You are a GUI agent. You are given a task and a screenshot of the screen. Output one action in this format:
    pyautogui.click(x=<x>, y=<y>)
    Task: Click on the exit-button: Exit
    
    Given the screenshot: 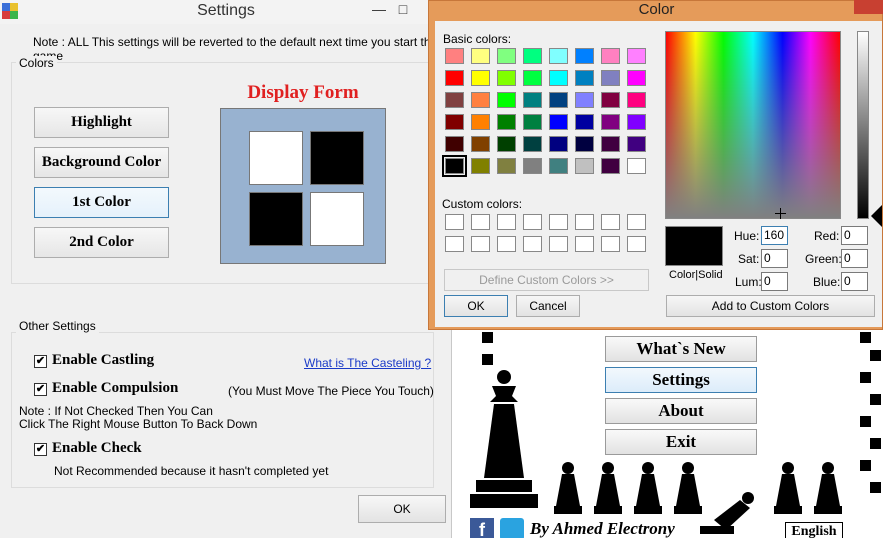 What is the action you would take?
    pyautogui.click(x=681, y=442)
    